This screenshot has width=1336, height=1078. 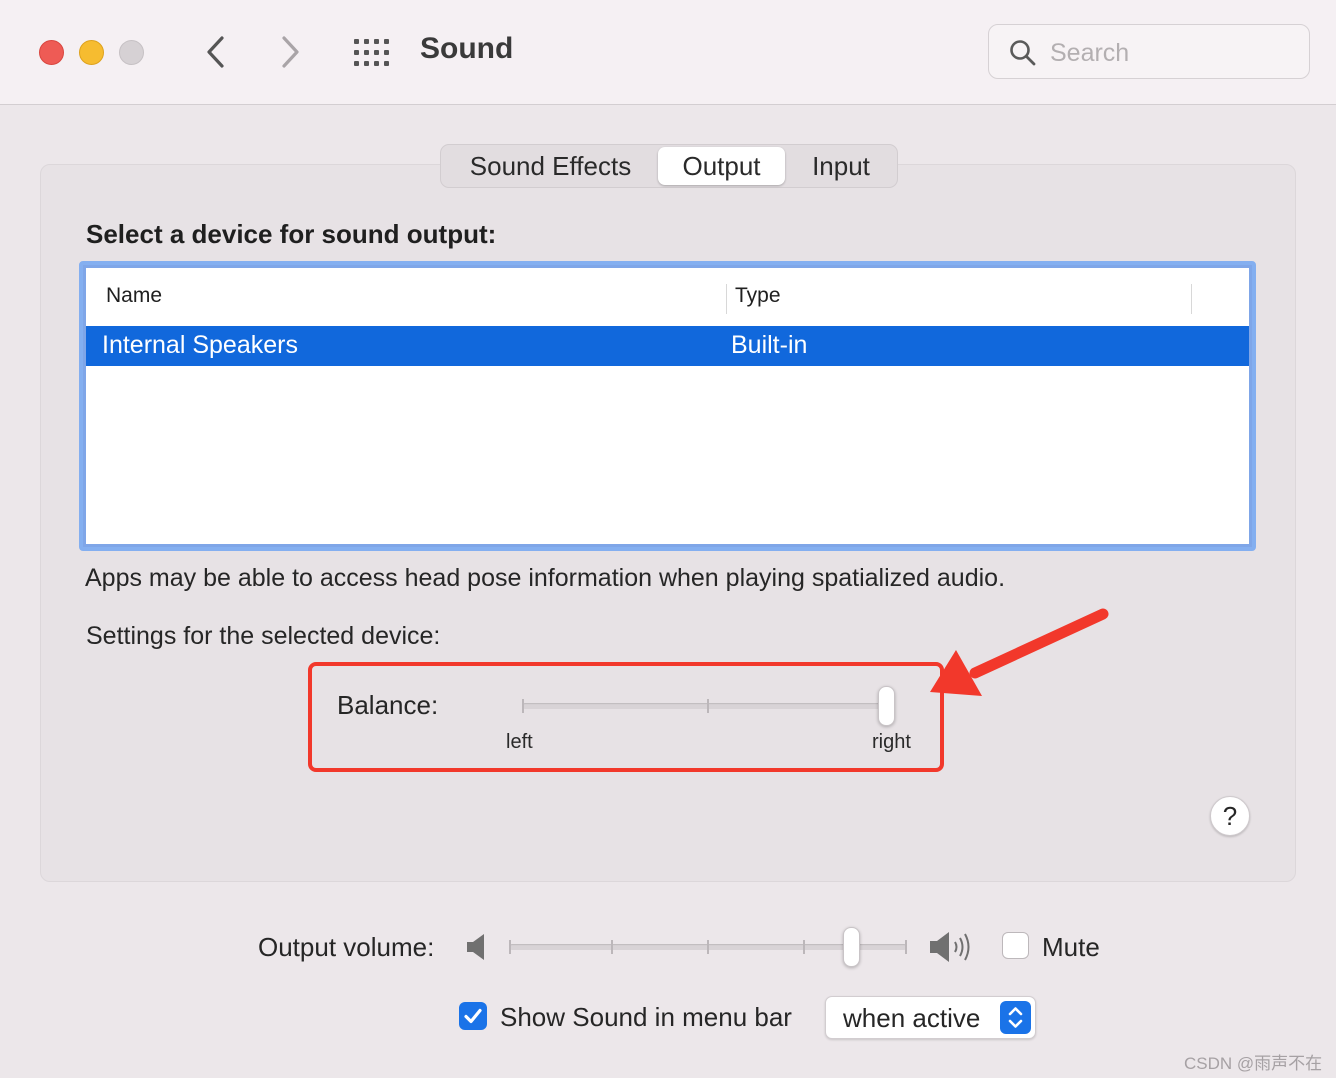 I want to click on settings-label: Settings for the selected device:, so click(x=263, y=636).